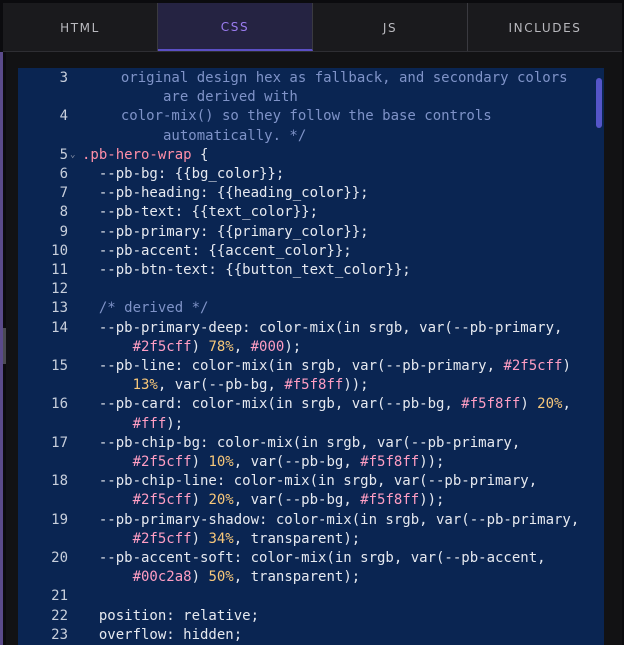 This screenshot has height=645, width=624. What do you see at coordinates (235, 27) in the screenshot?
I see `tab-css: CSS` at bounding box center [235, 27].